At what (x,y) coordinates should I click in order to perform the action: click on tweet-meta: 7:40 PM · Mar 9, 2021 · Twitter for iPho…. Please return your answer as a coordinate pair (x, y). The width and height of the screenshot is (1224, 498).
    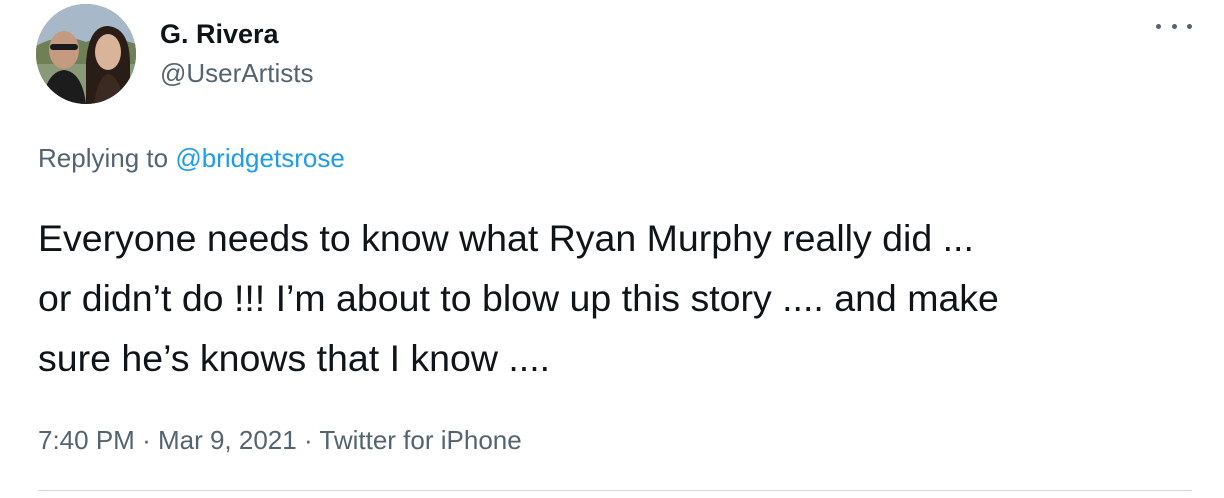
    Looking at the image, I should click on (280, 440).